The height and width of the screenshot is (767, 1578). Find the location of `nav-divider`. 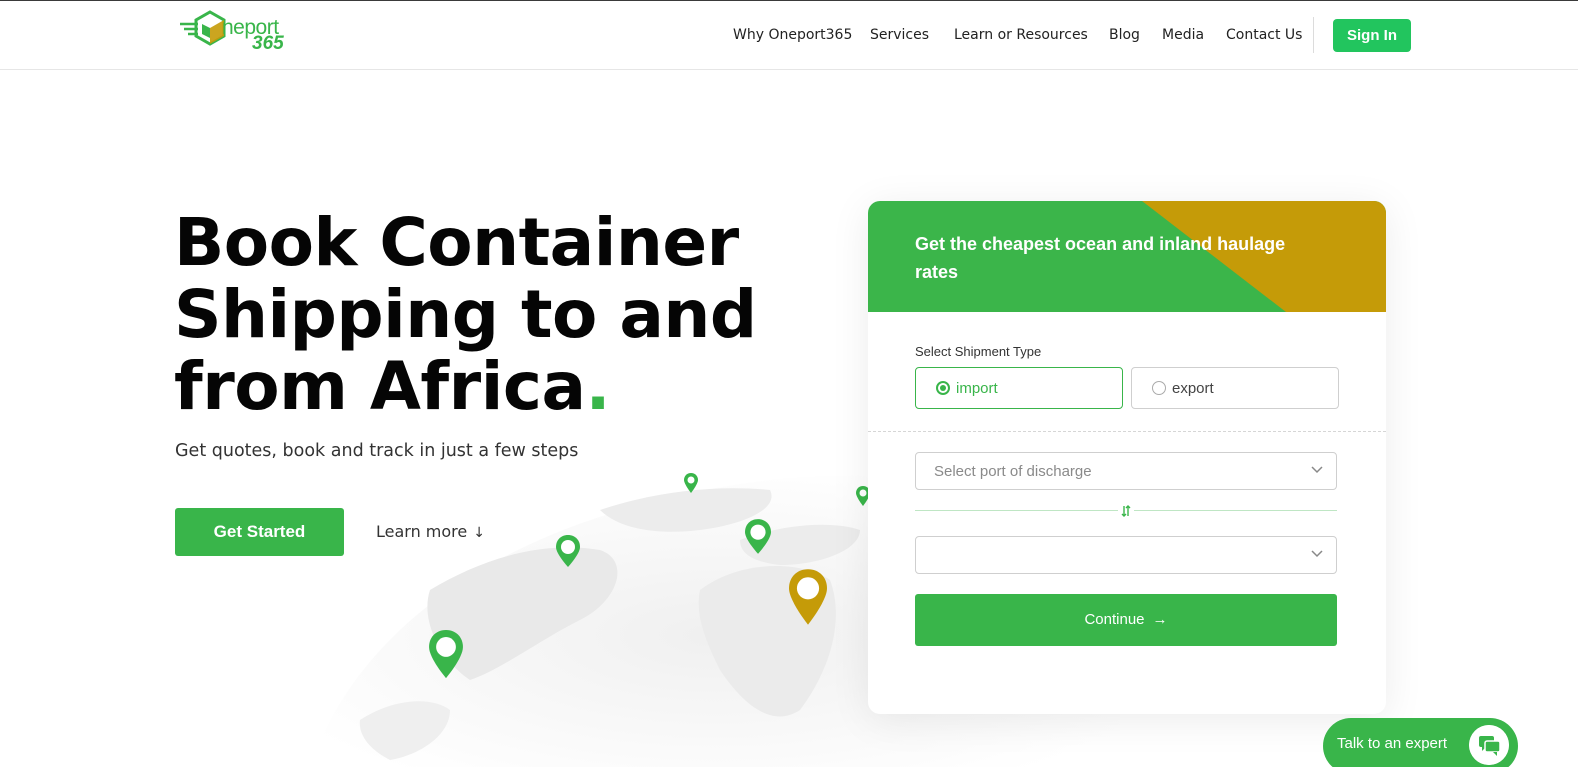

nav-divider is located at coordinates (1313, 35).